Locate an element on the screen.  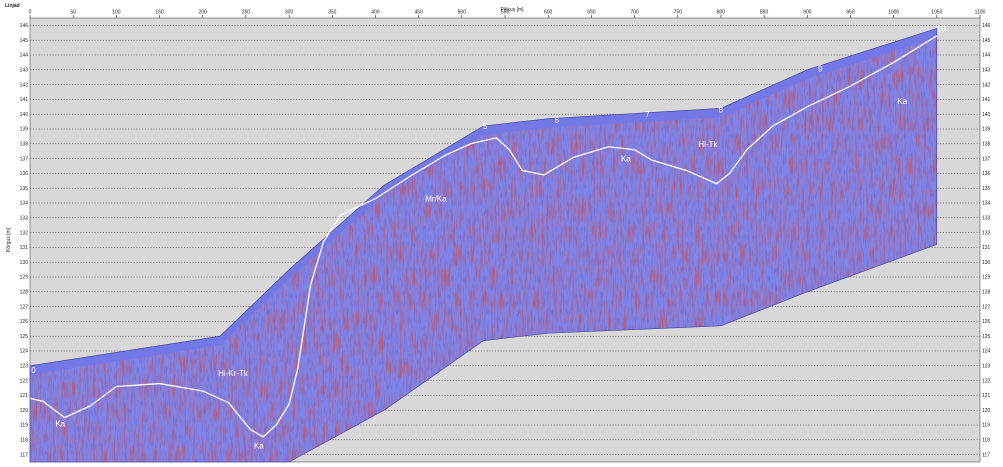
x-tick-label: 100 is located at coordinates (116, 13).